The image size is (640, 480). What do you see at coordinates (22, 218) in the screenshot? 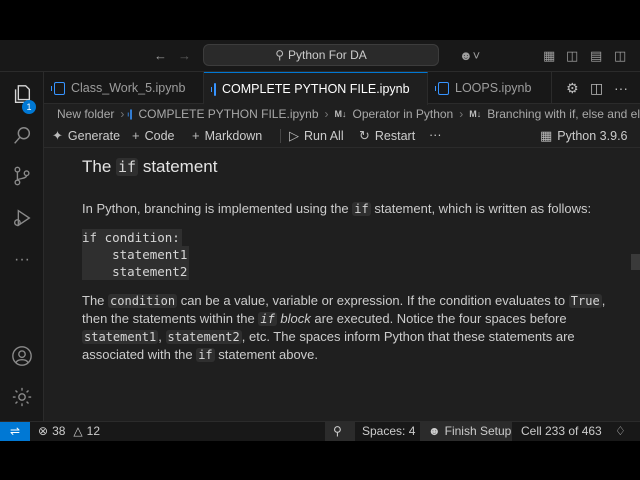
I see `run-debug-icon` at bounding box center [22, 218].